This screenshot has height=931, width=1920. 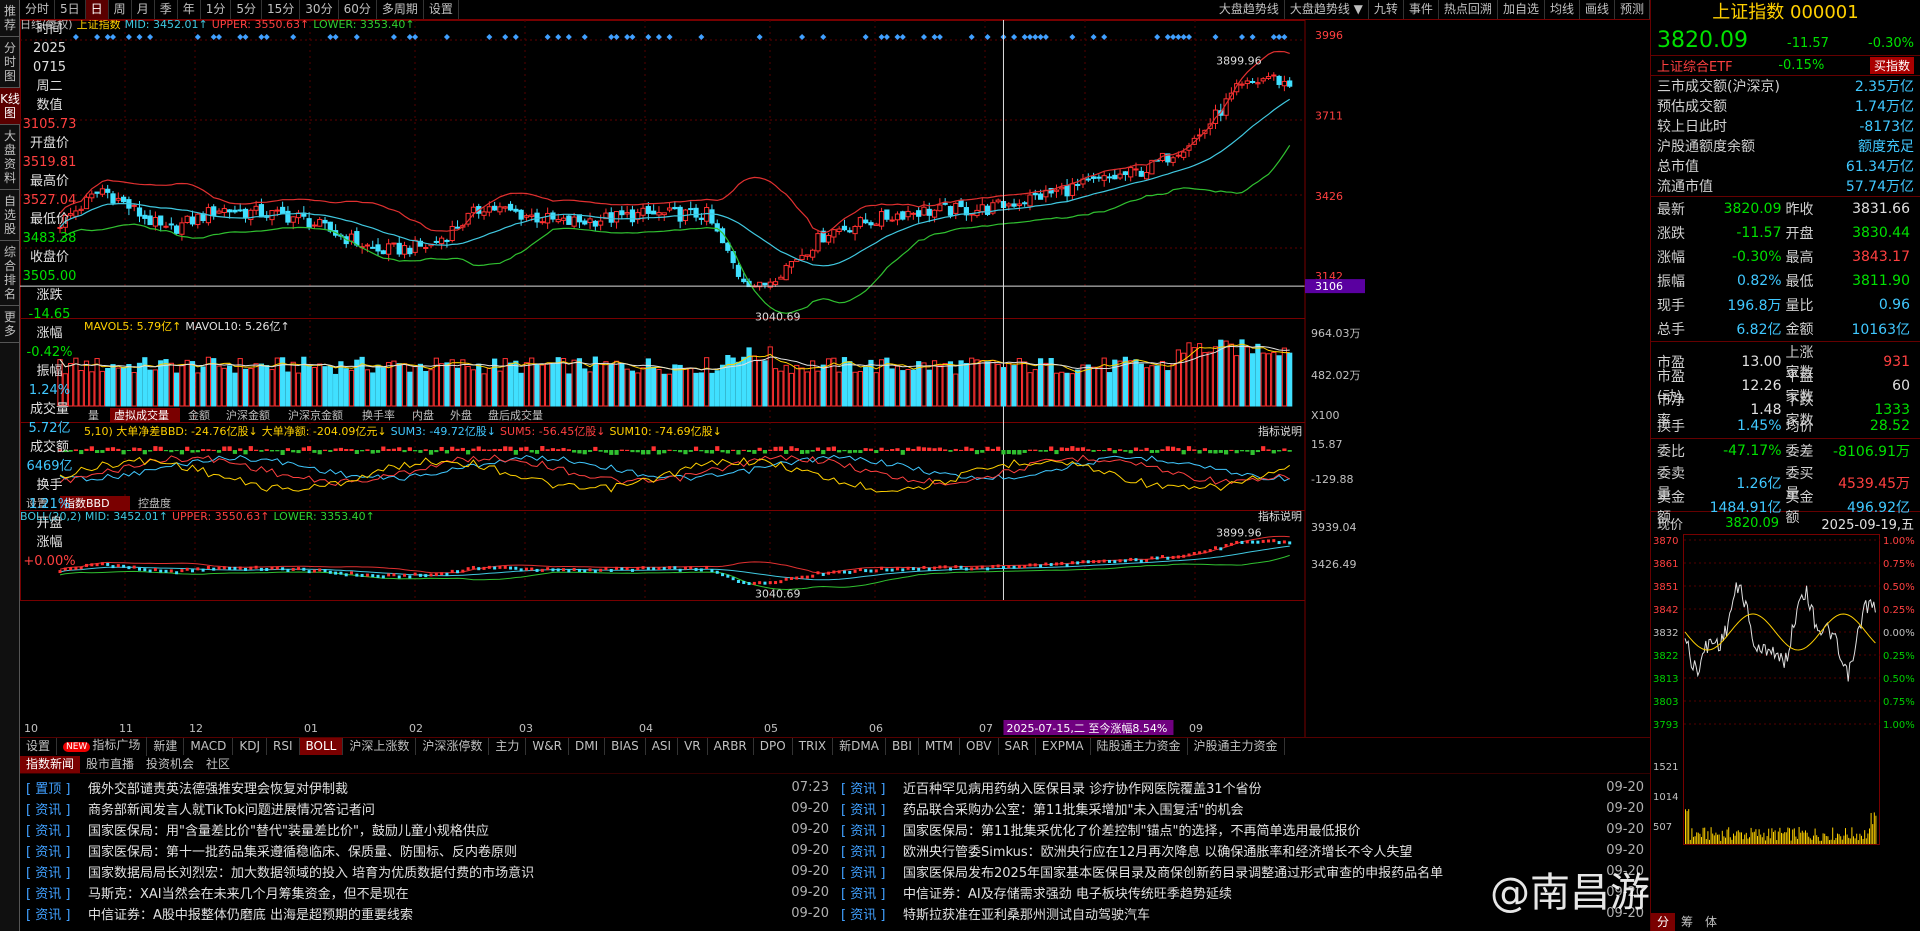 What do you see at coordinates (10, 273) in the screenshot?
I see `left-tab-5: 综合排名` at bounding box center [10, 273].